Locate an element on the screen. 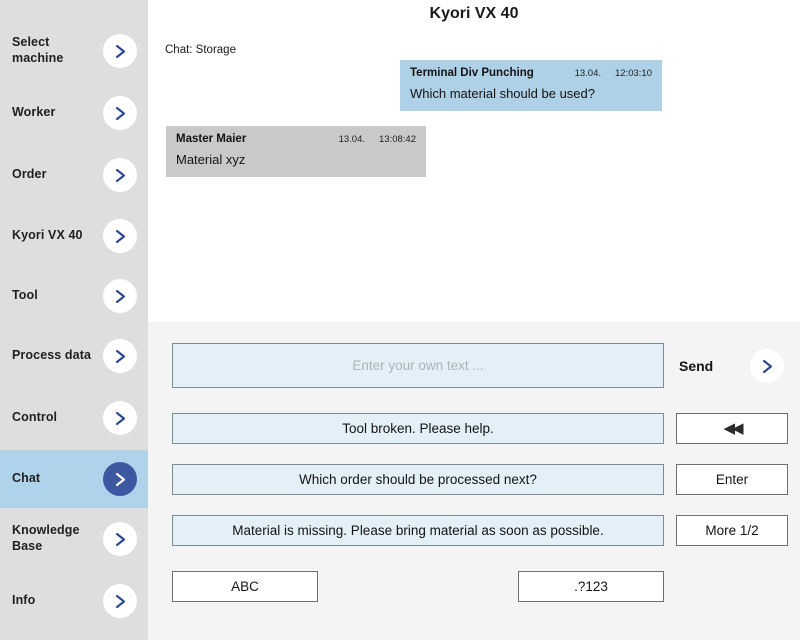  page-title: Kyori VX 40 is located at coordinates (474, 13).